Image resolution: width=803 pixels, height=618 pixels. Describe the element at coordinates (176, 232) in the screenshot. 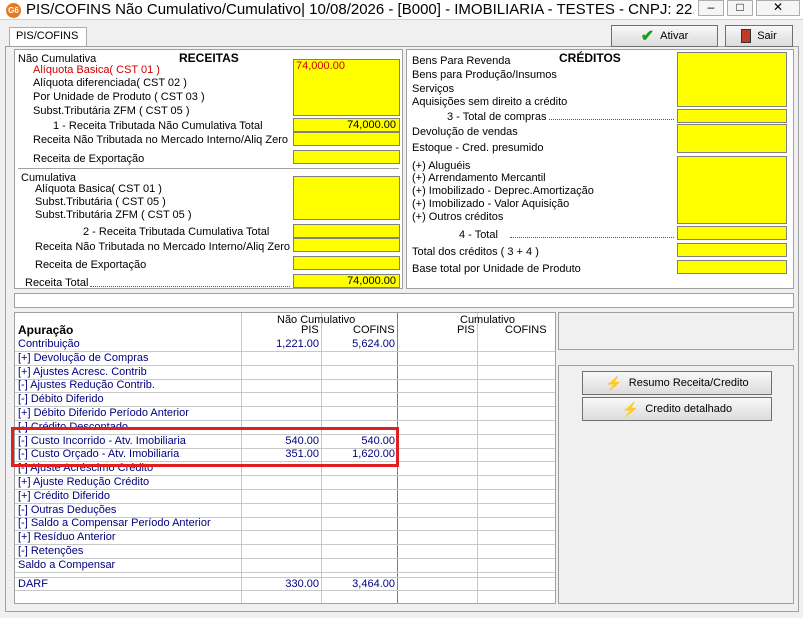

I see `cum-total-label: 2 - Receita Tributada Cumulativa Total` at that location.